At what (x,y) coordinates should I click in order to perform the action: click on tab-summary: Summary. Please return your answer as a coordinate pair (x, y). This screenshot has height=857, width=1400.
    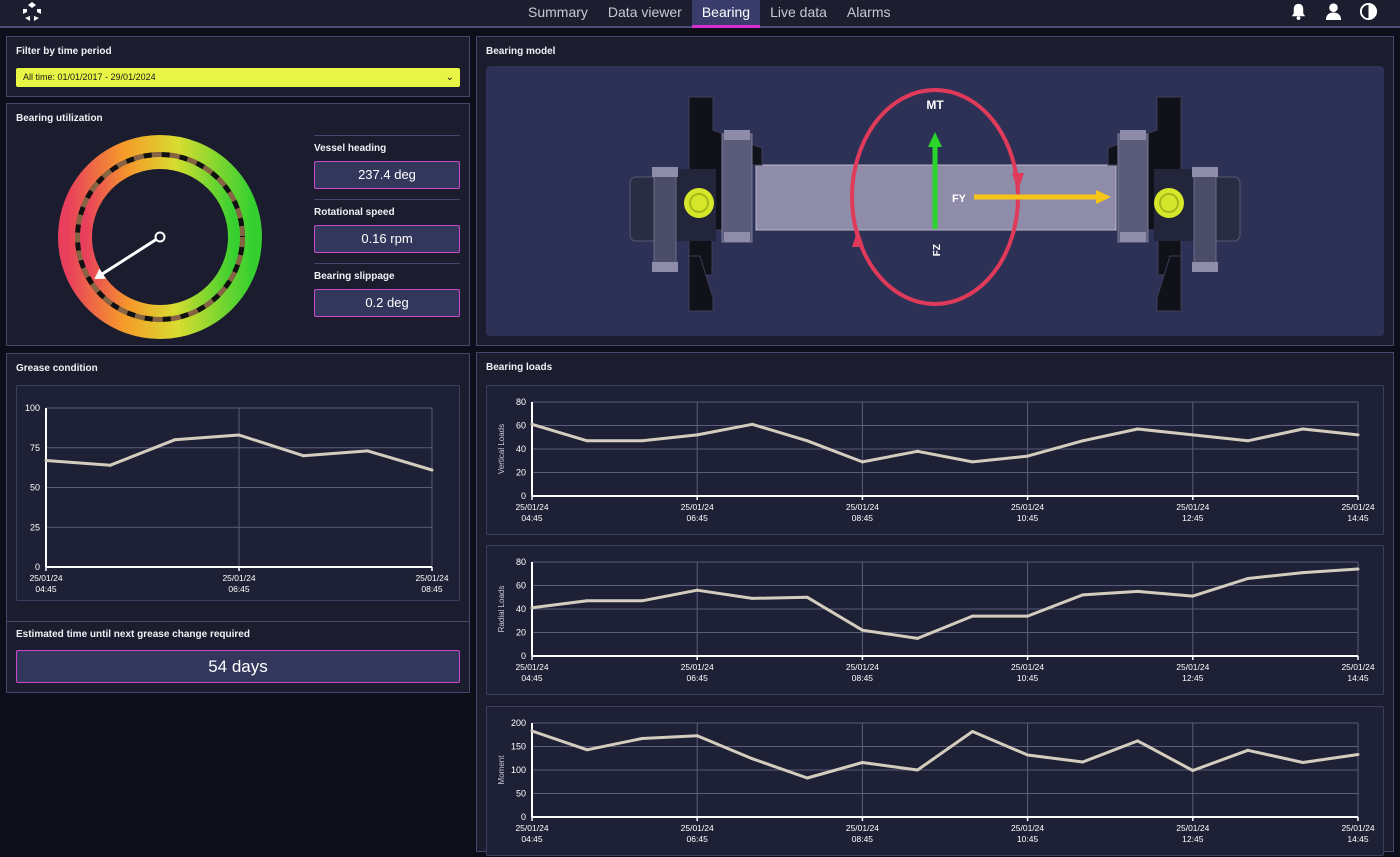
    Looking at the image, I should click on (558, 14).